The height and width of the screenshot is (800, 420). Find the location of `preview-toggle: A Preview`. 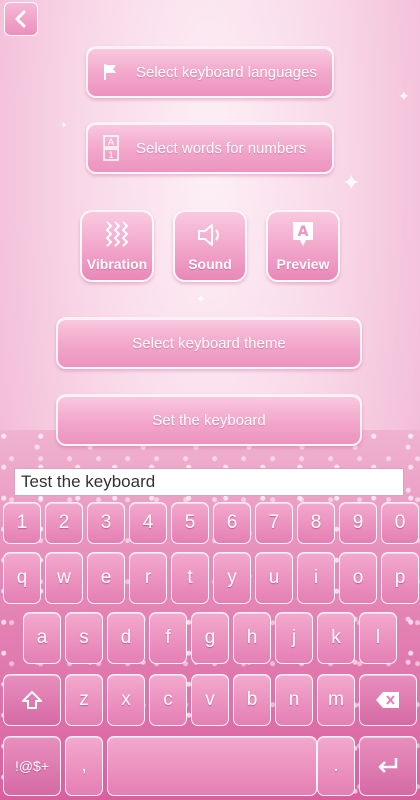

preview-toggle: A Preview is located at coordinates (303, 246).